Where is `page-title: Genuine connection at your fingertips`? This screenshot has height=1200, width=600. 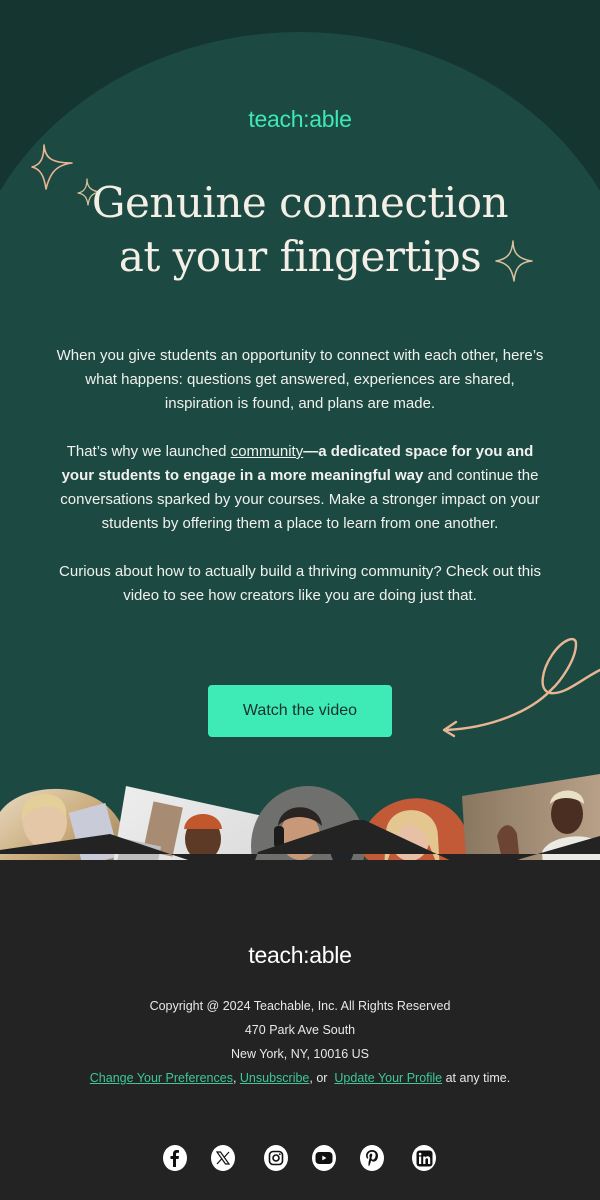 page-title: Genuine connection at your fingertips is located at coordinates (300, 230).